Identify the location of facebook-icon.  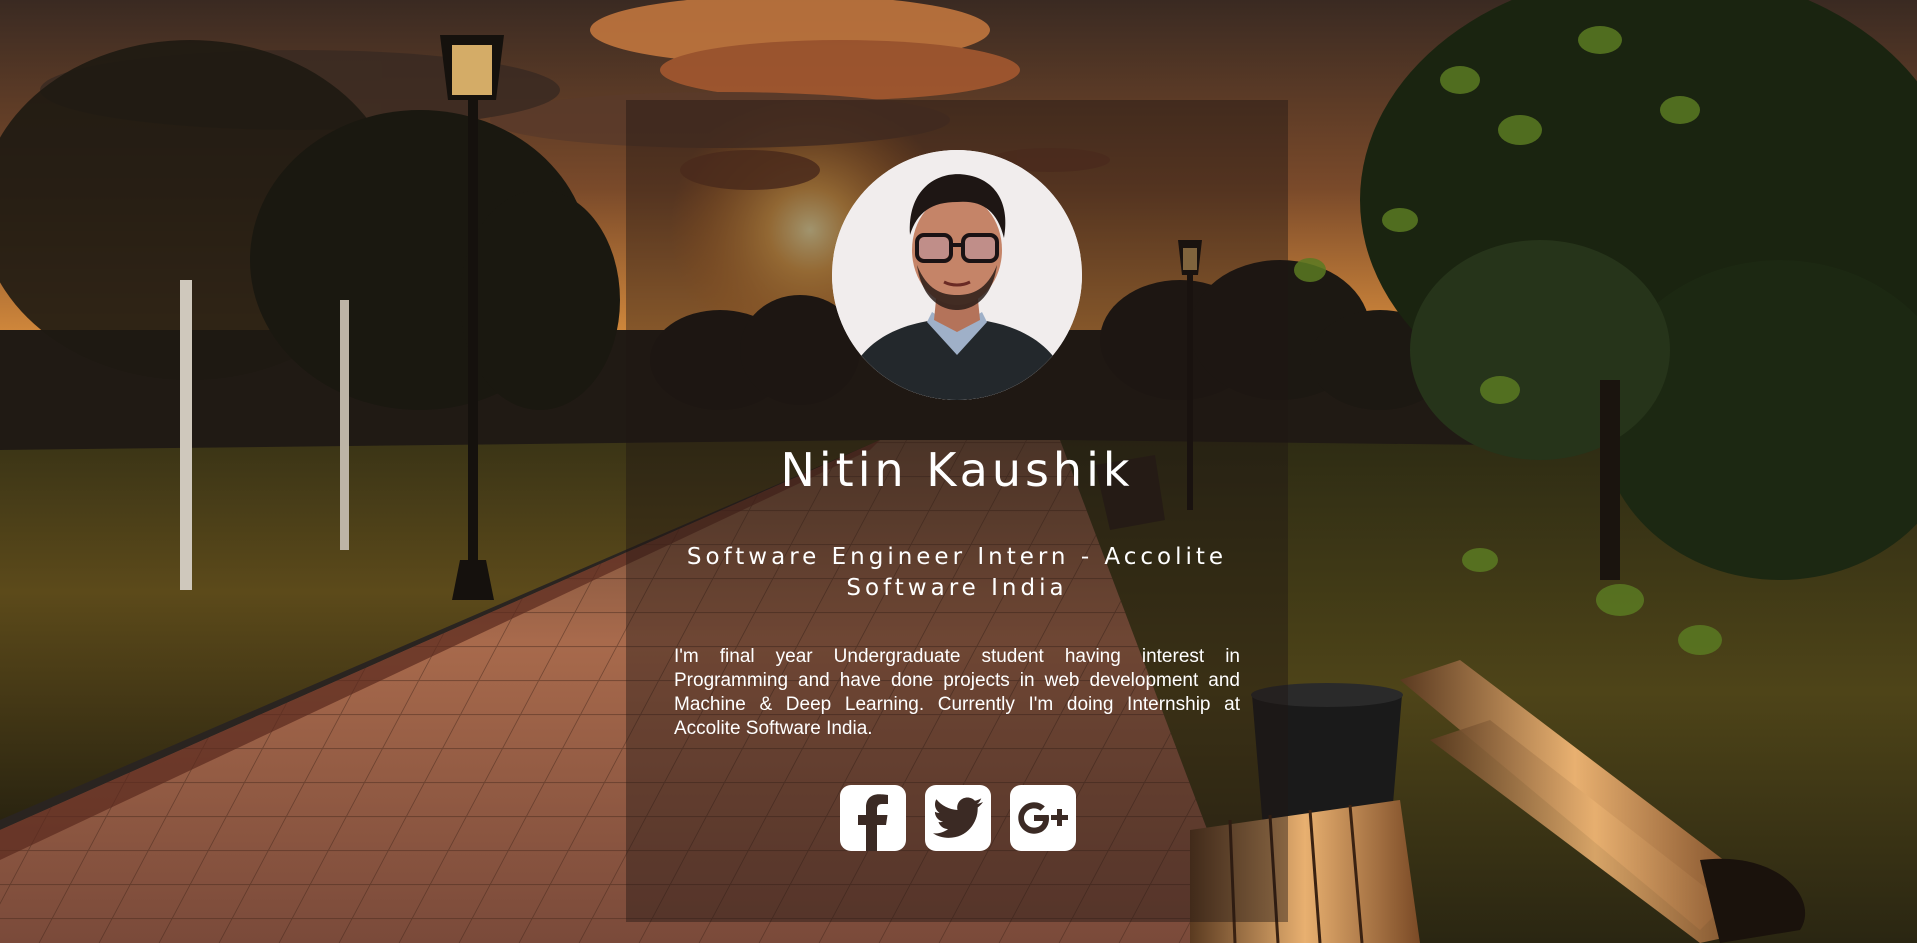
(873, 822).